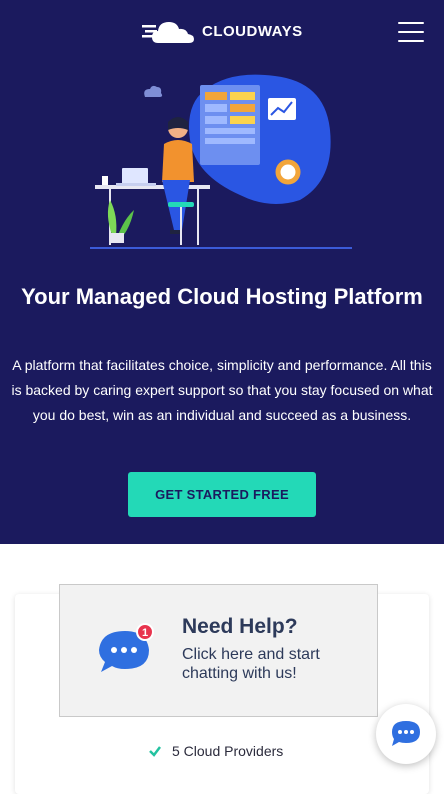 The image size is (444, 794). I want to click on hero-illustration, so click(221, 161).